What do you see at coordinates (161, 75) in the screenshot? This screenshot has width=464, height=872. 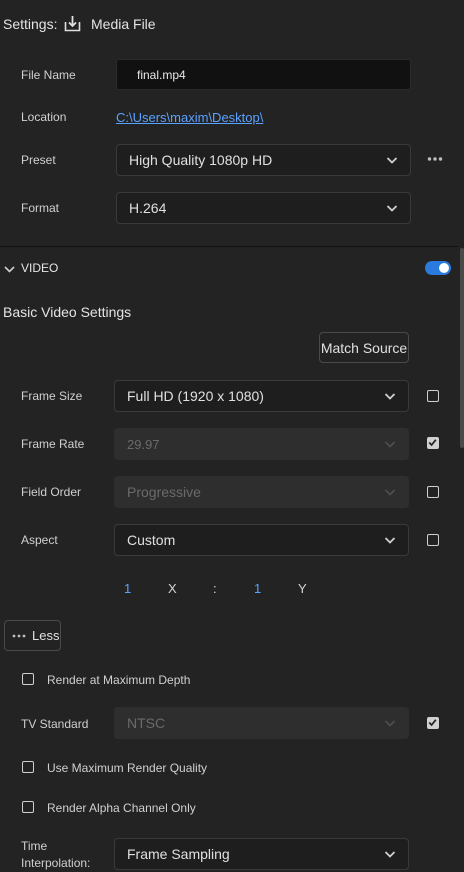 I see `file-name-value: final.mp4` at bounding box center [161, 75].